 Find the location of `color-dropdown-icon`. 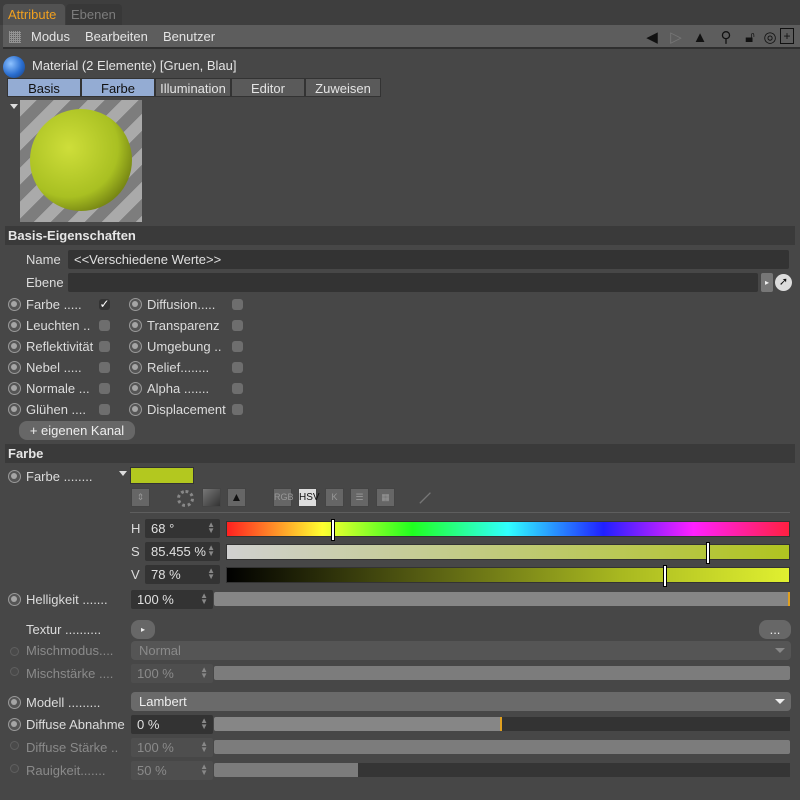

color-dropdown-icon is located at coordinates (123, 473).